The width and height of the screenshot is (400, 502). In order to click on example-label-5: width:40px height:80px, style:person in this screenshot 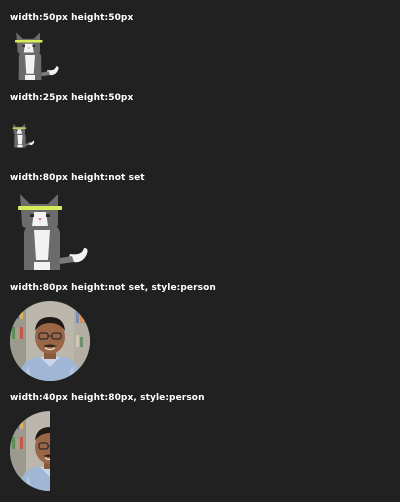, I will do `click(107, 398)`.